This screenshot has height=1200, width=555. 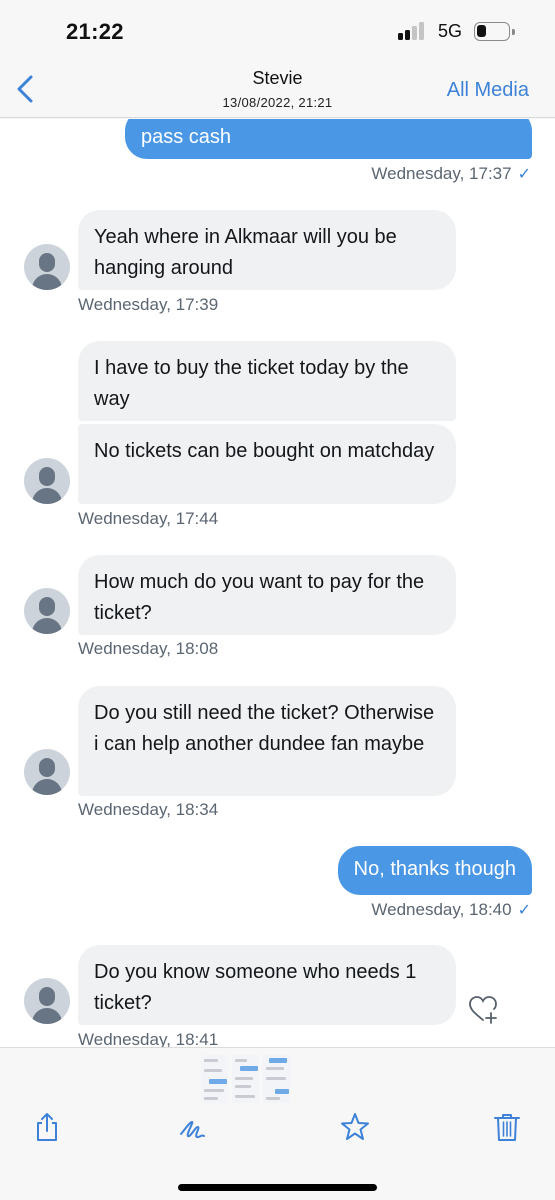 What do you see at coordinates (95, 31) in the screenshot?
I see `status-time: 21:22` at bounding box center [95, 31].